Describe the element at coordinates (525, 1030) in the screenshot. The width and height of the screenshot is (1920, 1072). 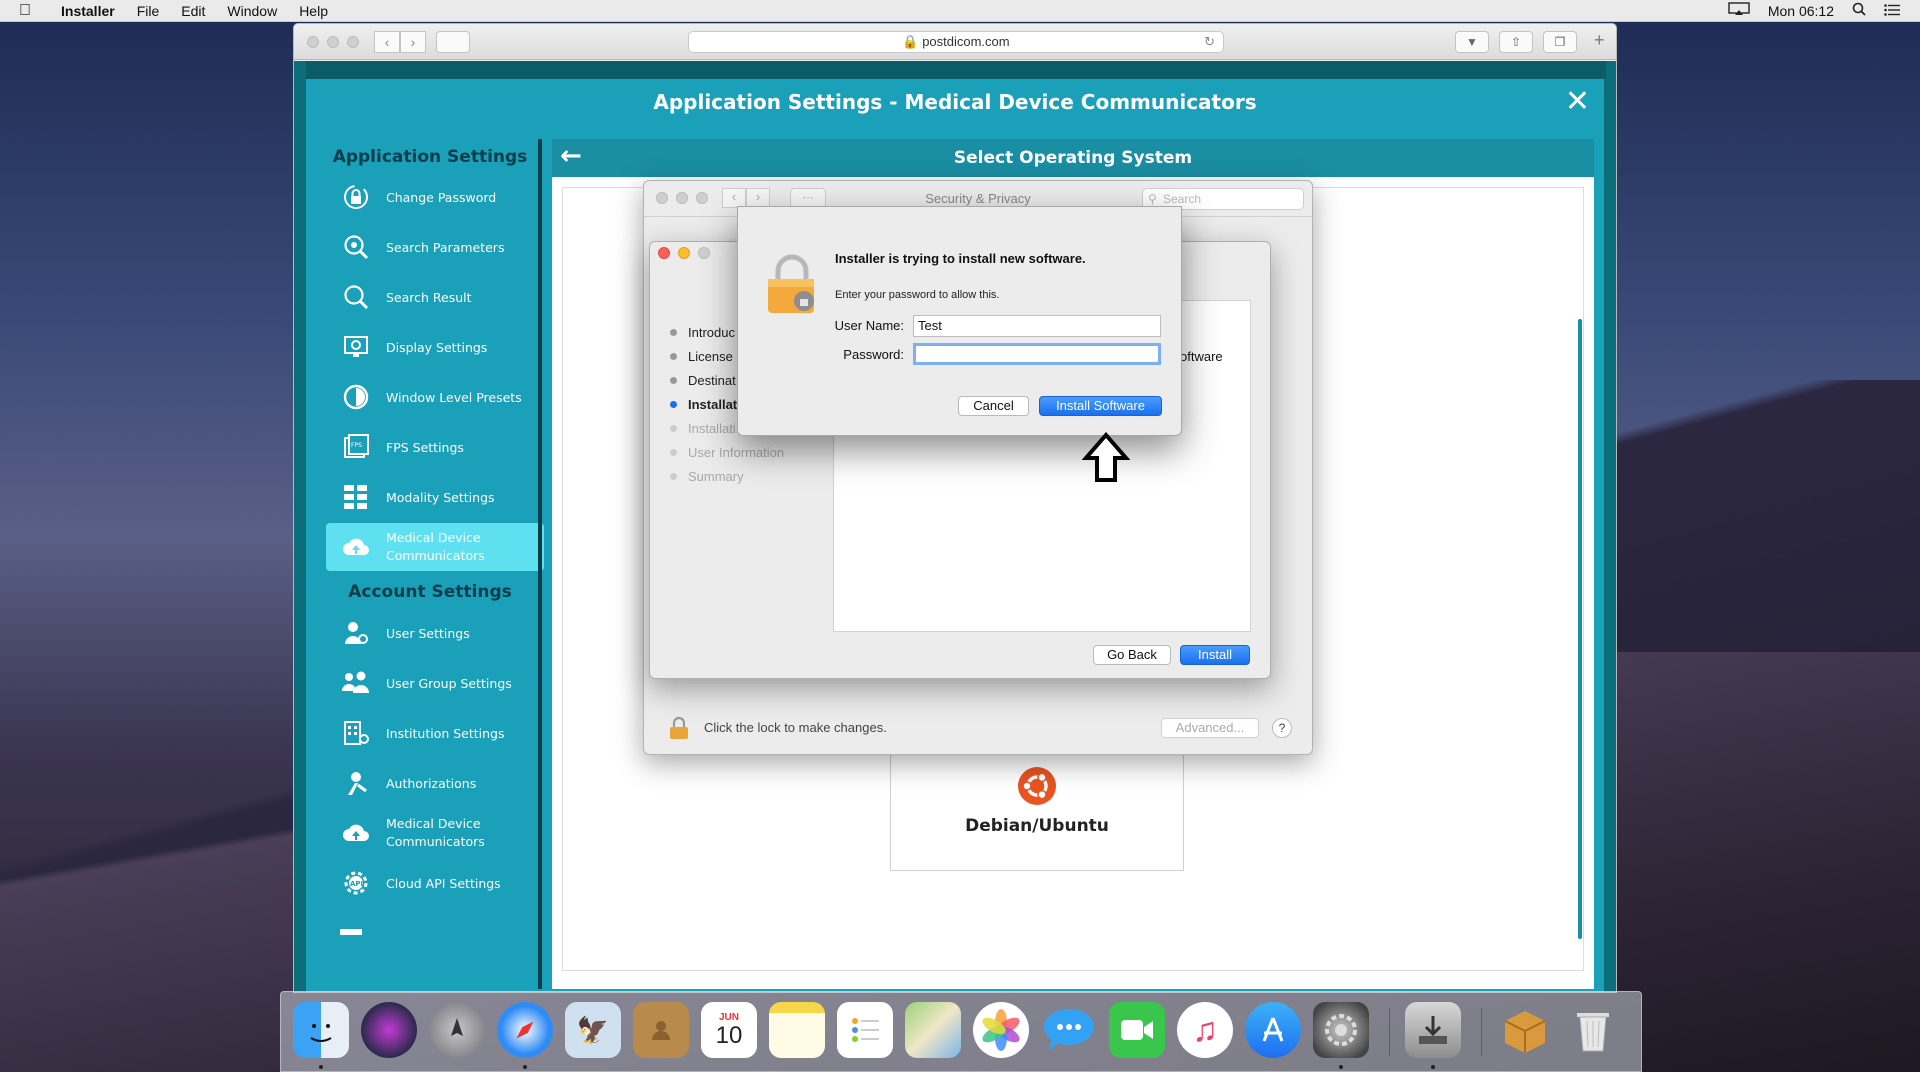
I see `safari-icon` at that location.